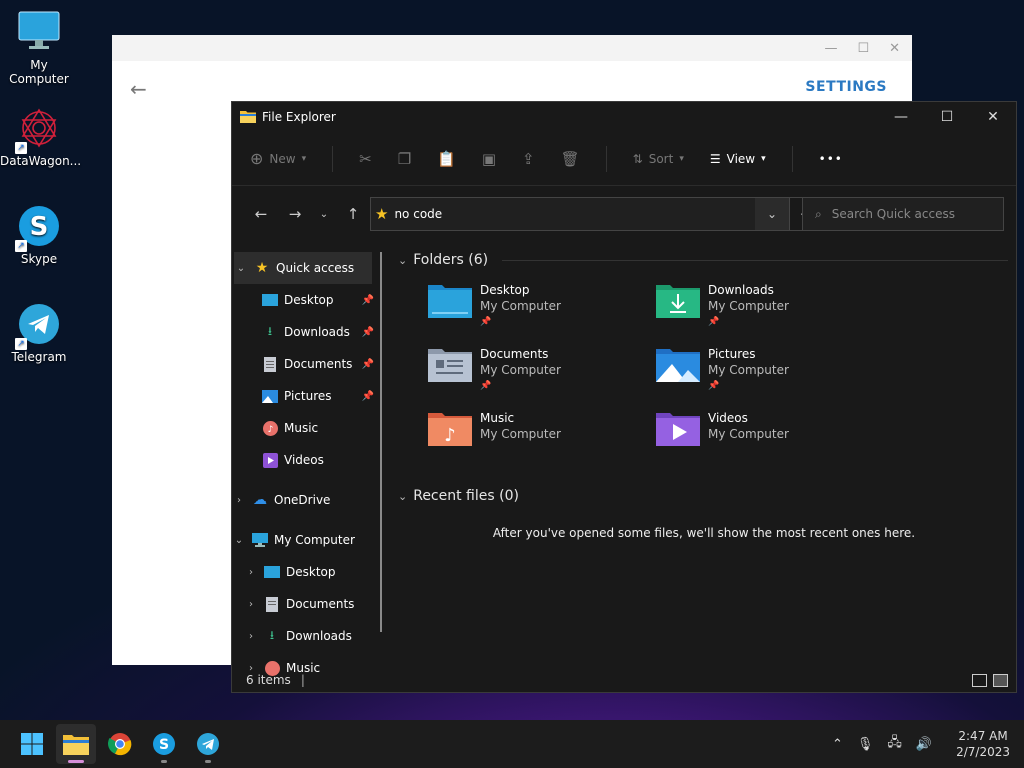 Image resolution: width=1024 pixels, height=768 pixels. I want to click on maximize-icon: ☐, so click(863, 48).